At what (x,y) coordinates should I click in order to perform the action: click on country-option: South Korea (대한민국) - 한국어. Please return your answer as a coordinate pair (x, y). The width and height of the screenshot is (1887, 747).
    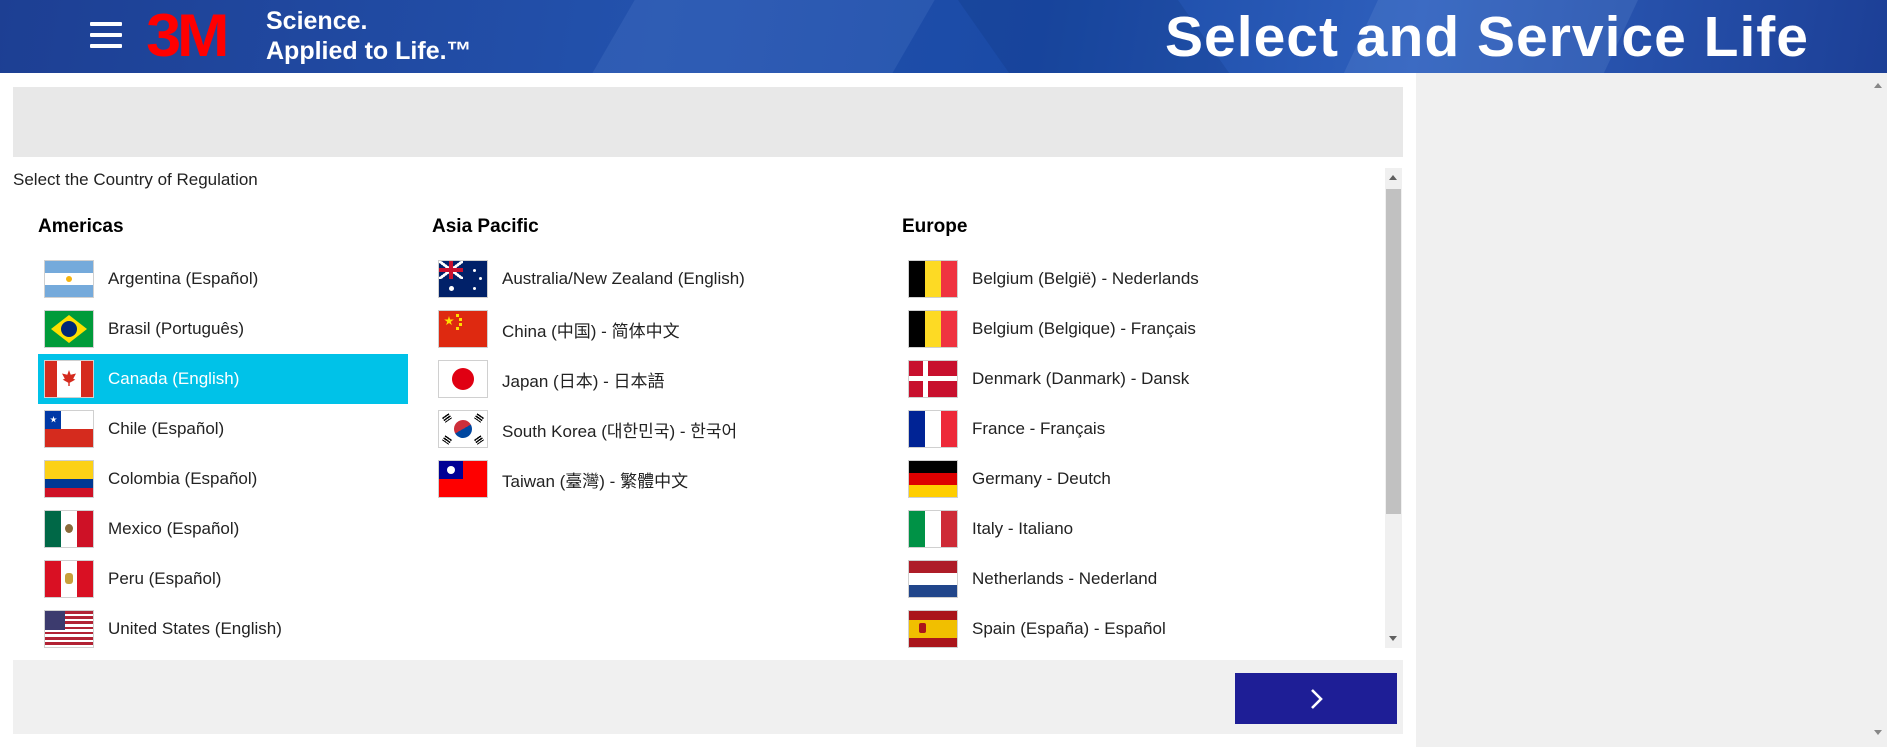
    Looking at the image, I should click on (652, 429).